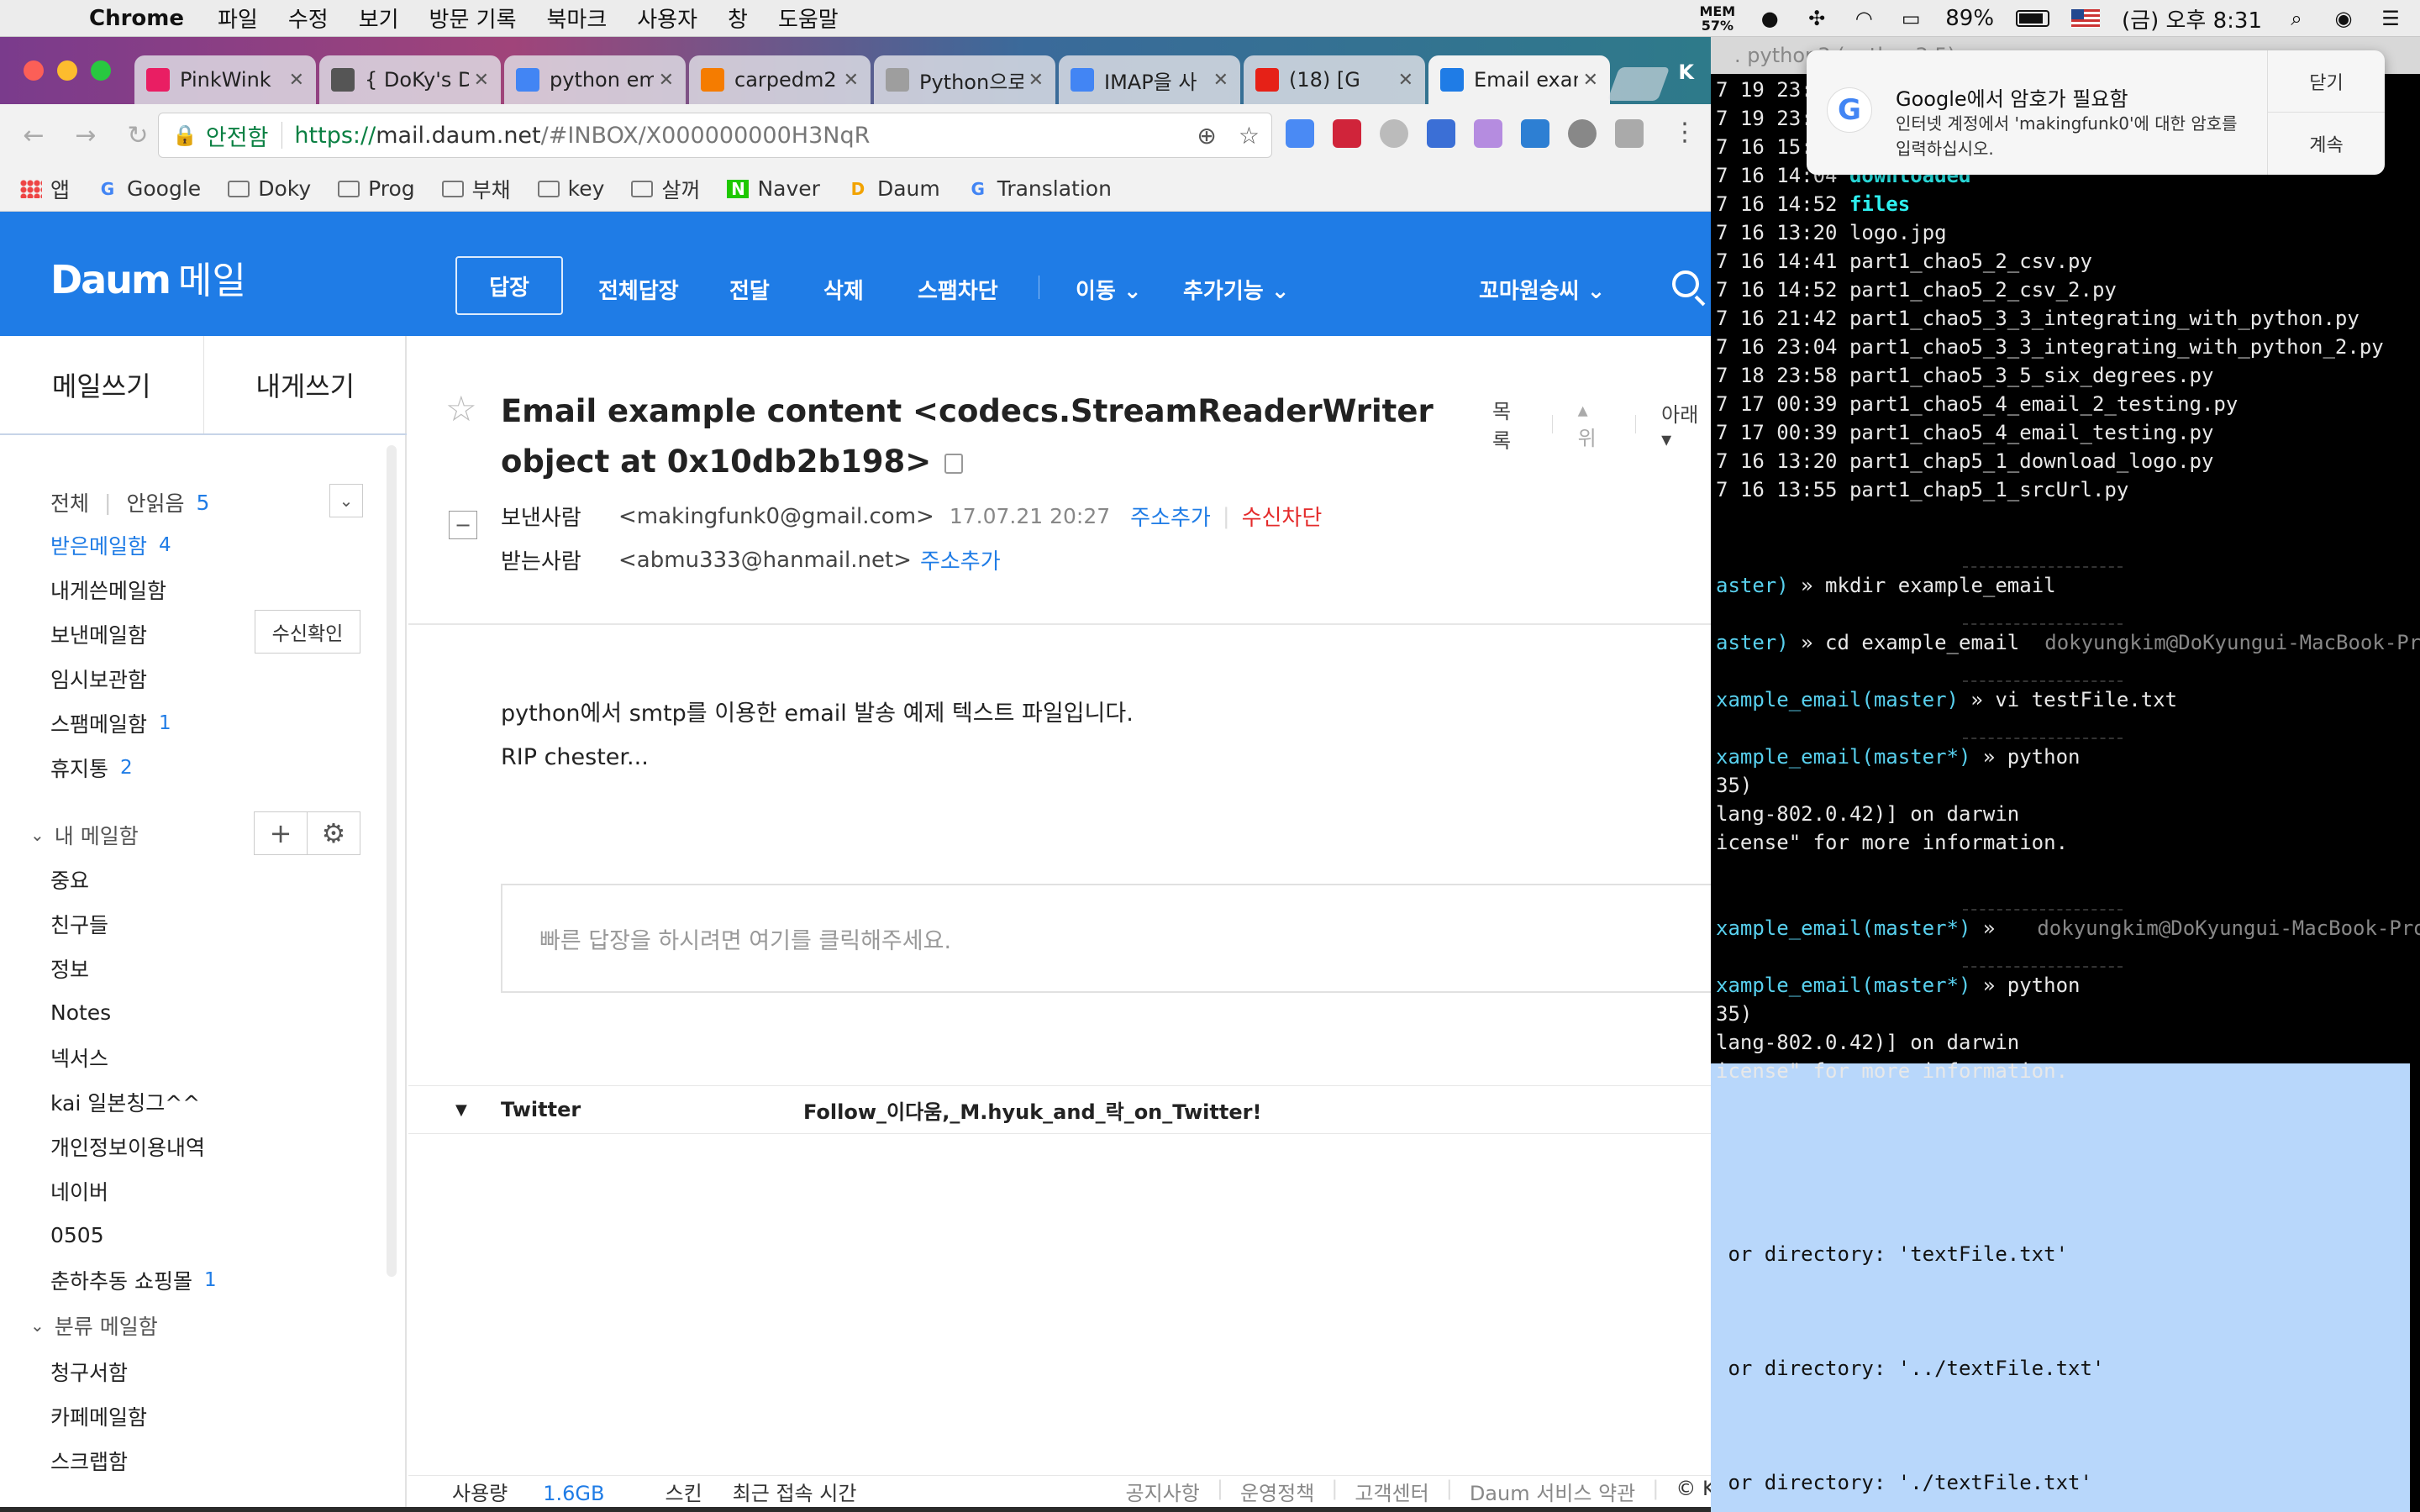 The height and width of the screenshot is (1512, 2420). What do you see at coordinates (133, 923) in the screenshot?
I see `sidebar-folder-item: 친구들` at bounding box center [133, 923].